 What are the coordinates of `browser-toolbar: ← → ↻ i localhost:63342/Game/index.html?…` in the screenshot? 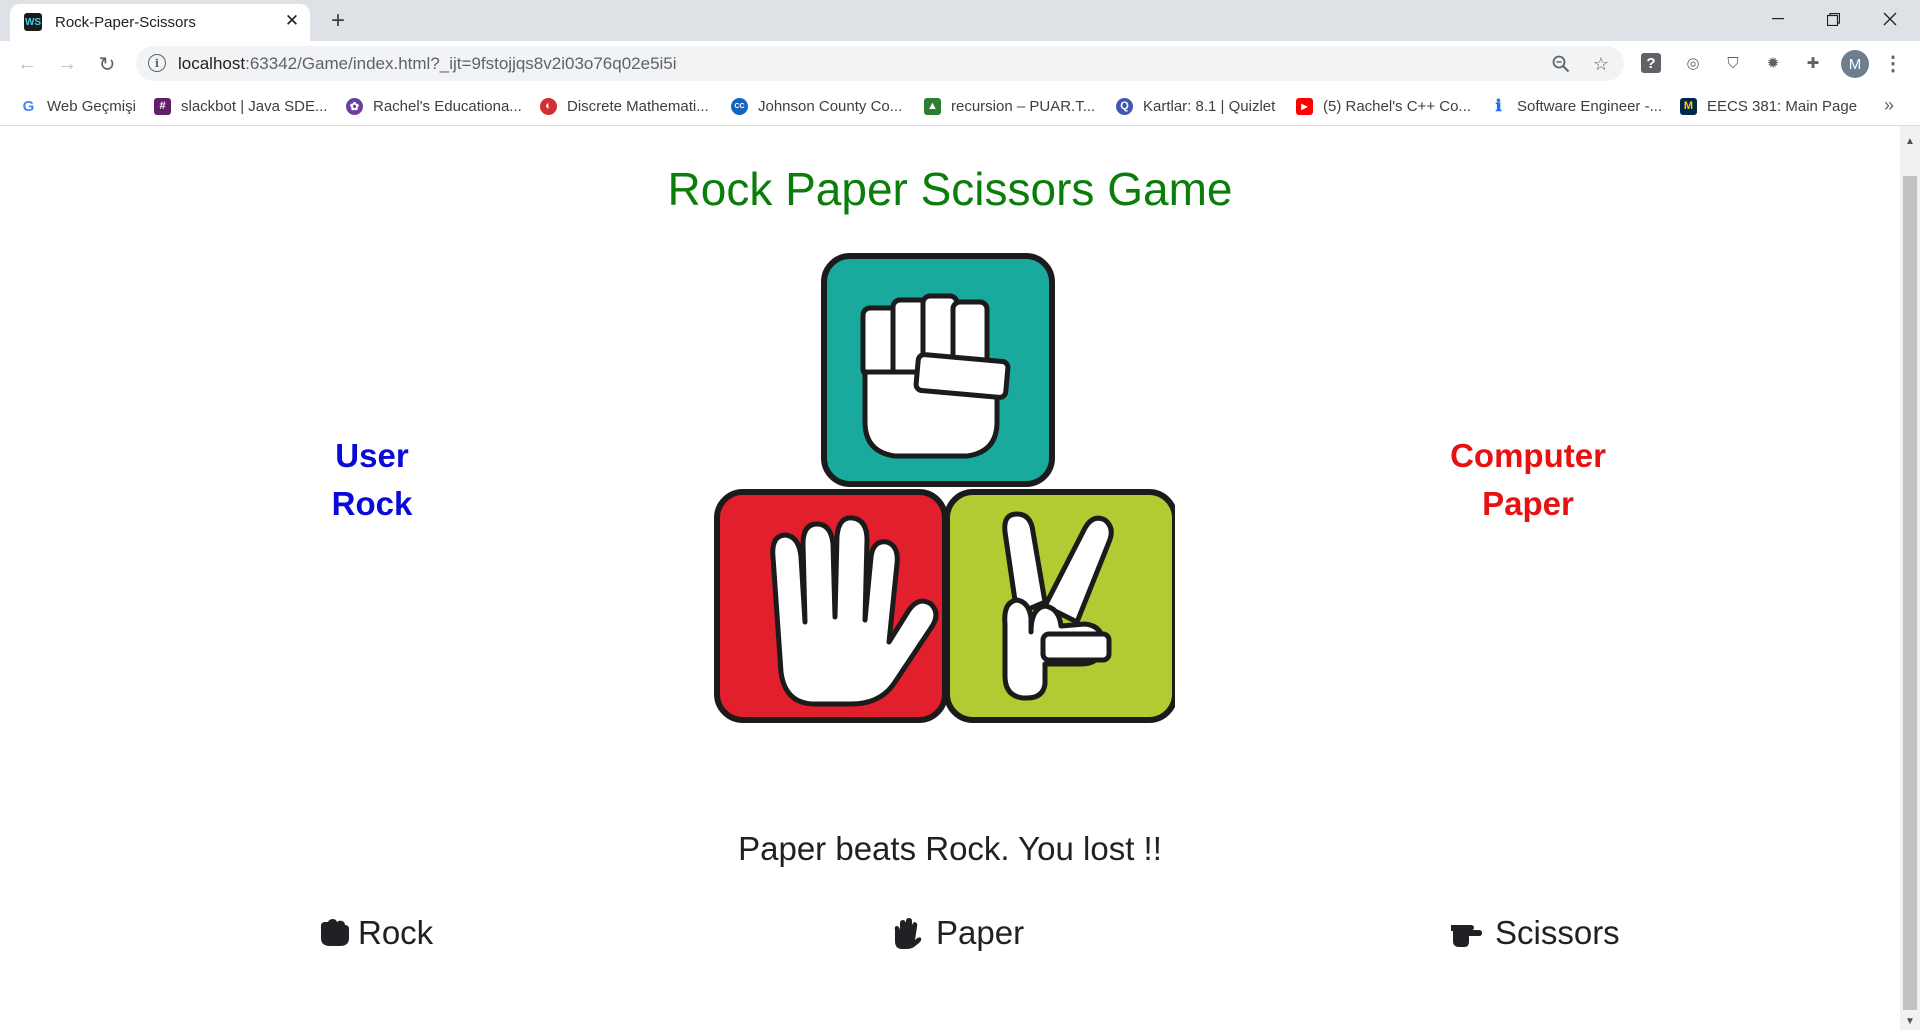 It's located at (960, 64).